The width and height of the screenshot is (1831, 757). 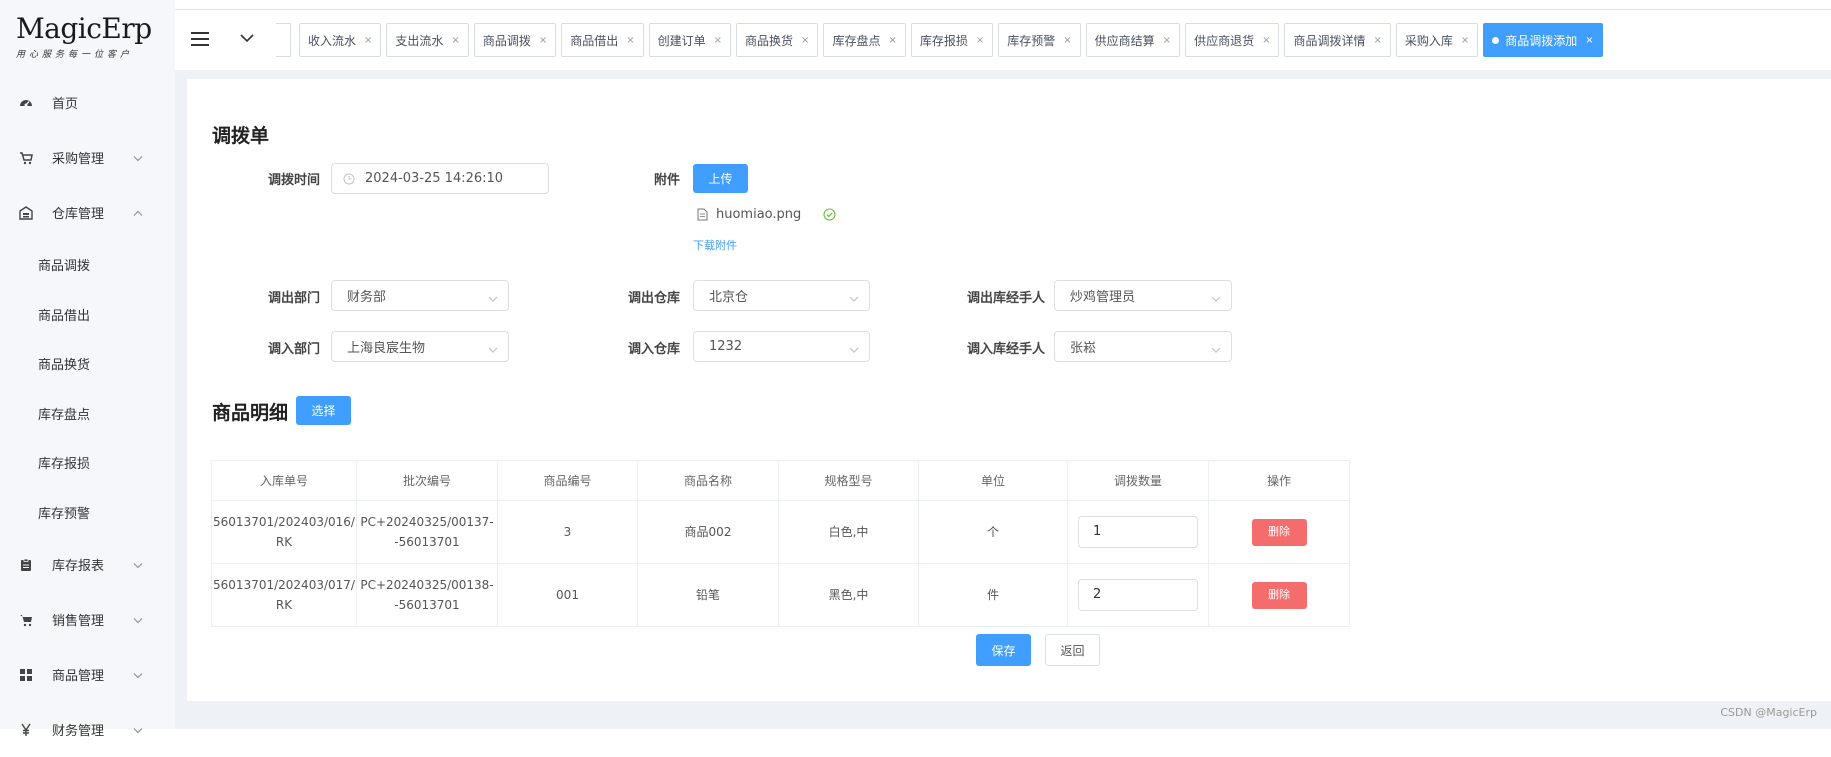 I want to click on logo-brand: MagicErp, so click(x=91, y=29).